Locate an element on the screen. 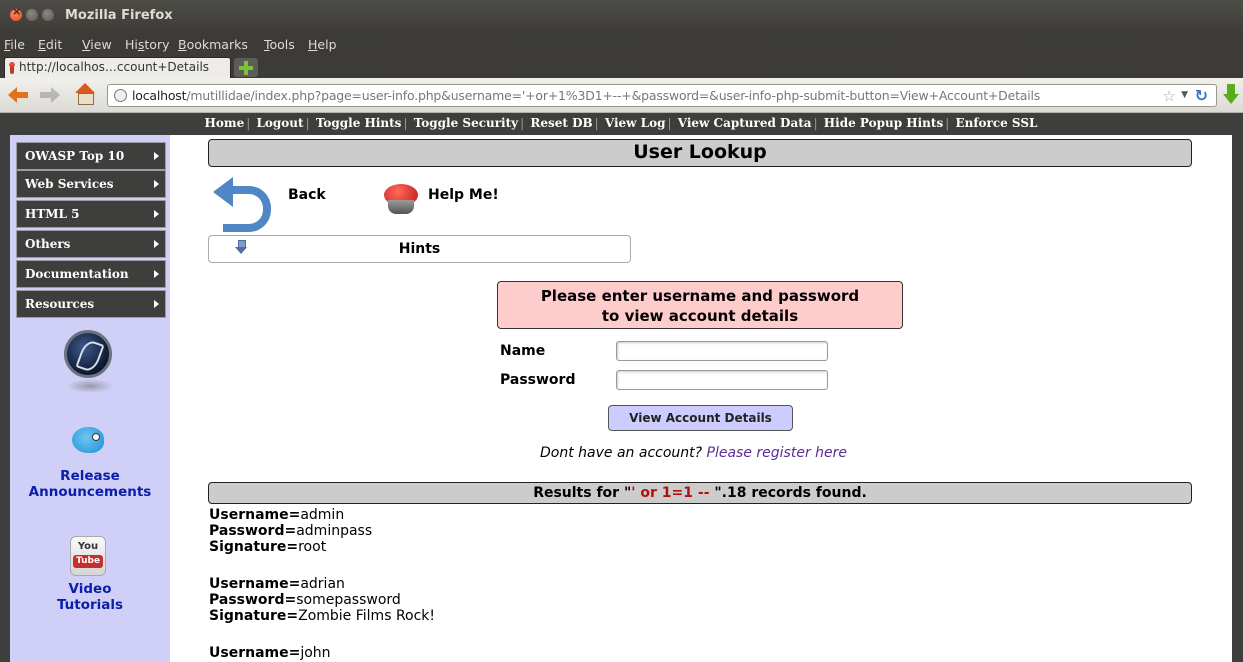 This screenshot has height=662, width=1243. menu-edit: Edit is located at coordinates (50, 44).